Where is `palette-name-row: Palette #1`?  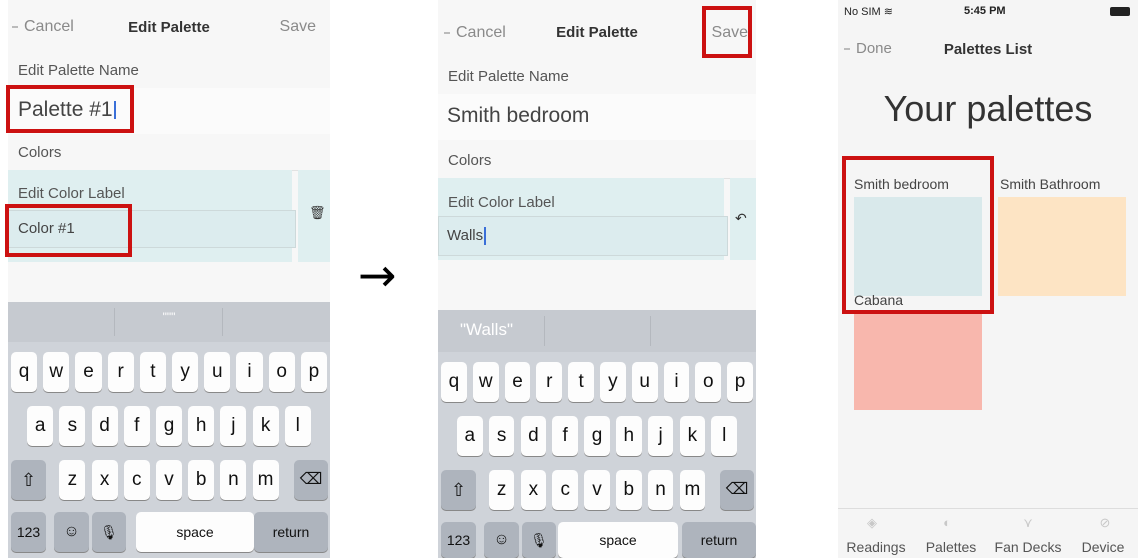
palette-name-row: Palette #1 is located at coordinates (169, 111).